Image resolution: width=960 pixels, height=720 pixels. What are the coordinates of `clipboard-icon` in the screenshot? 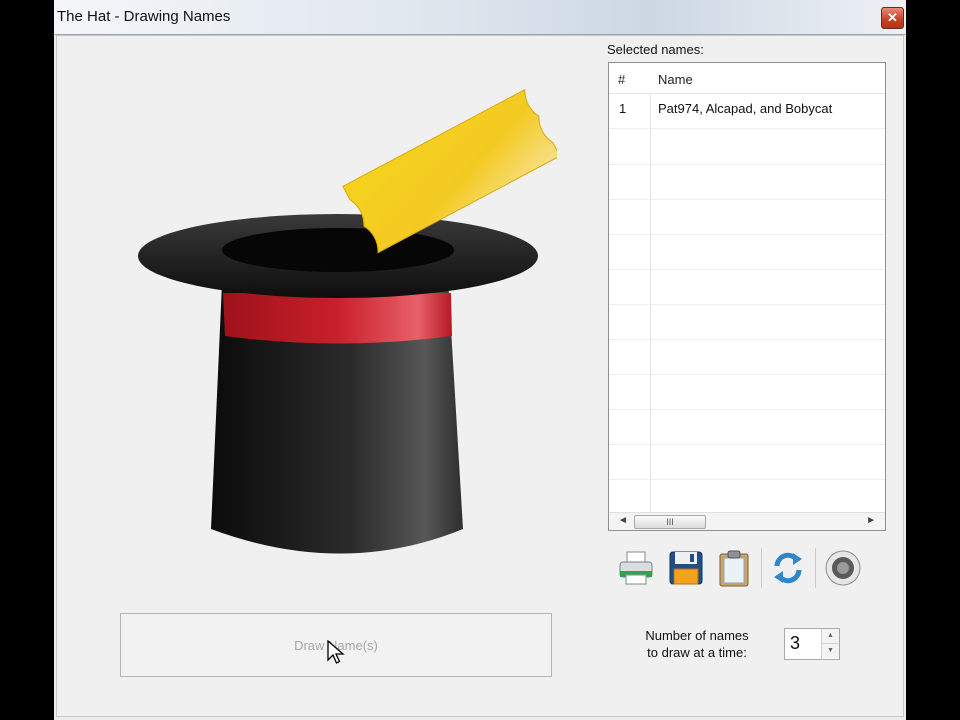 It's located at (734, 568).